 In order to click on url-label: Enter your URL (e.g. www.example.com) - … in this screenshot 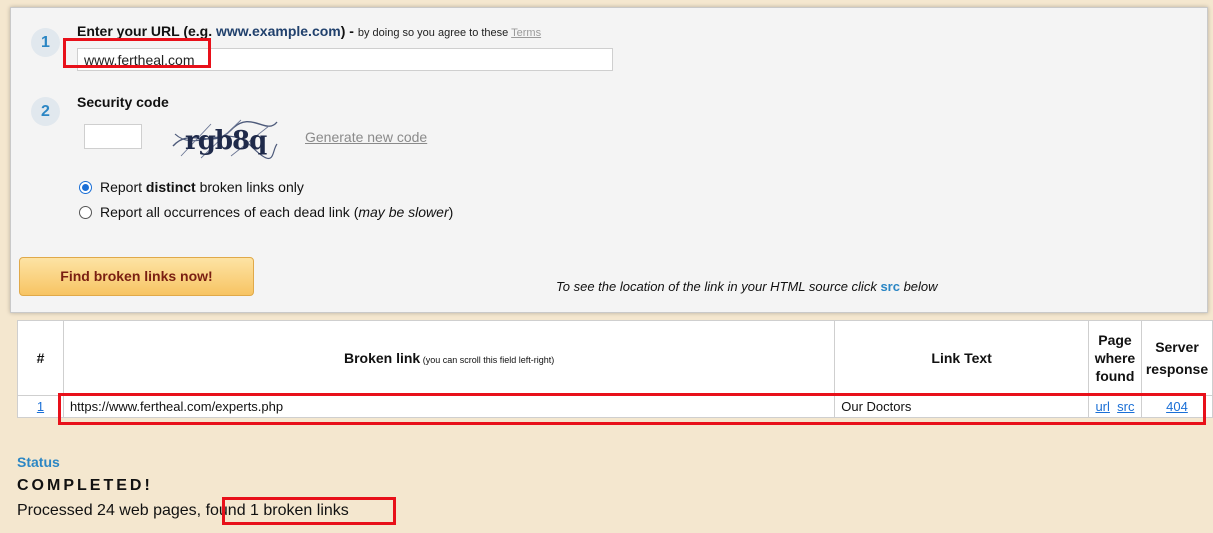, I will do `click(309, 31)`.